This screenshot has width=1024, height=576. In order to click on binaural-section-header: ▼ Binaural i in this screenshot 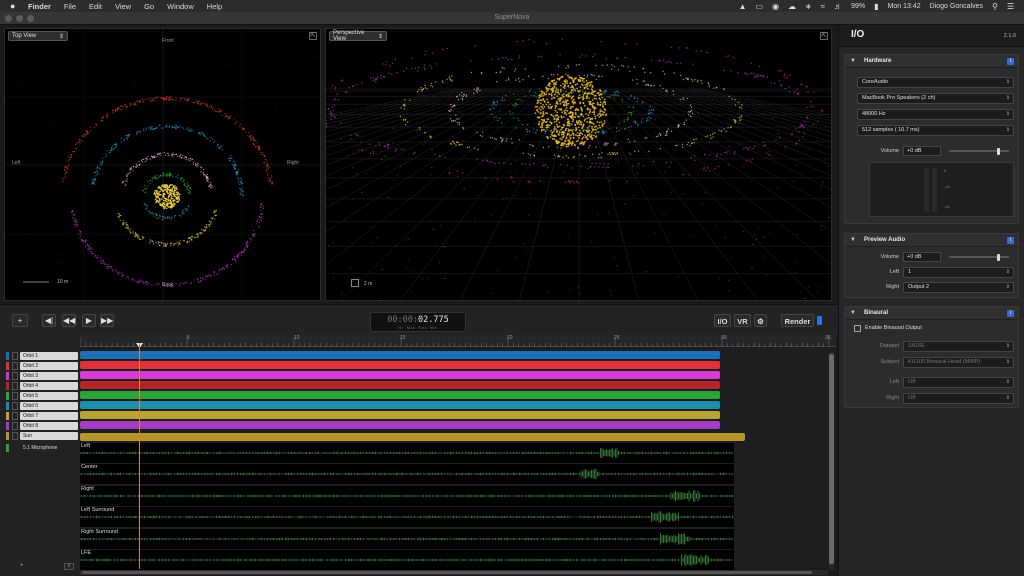, I will do `click(931, 313)`.